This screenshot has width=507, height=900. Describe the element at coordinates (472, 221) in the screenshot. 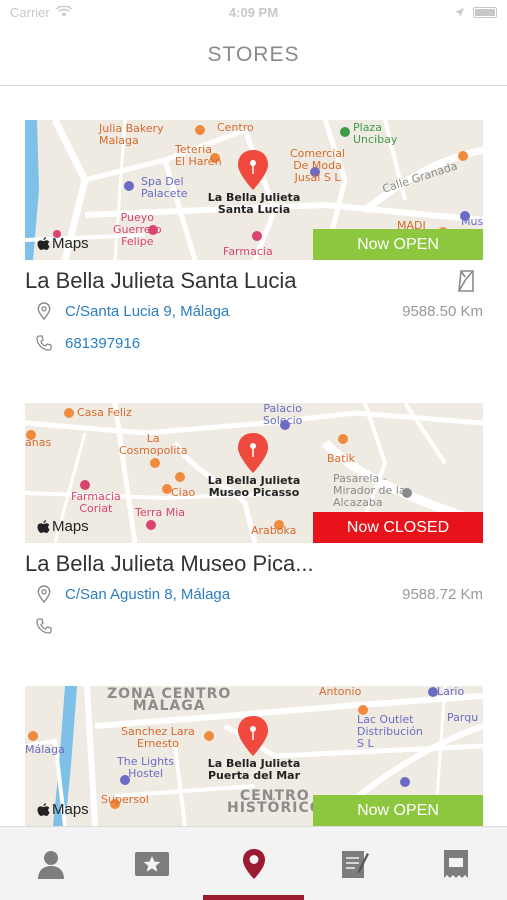

I see `map-poi-label: Mus` at that location.